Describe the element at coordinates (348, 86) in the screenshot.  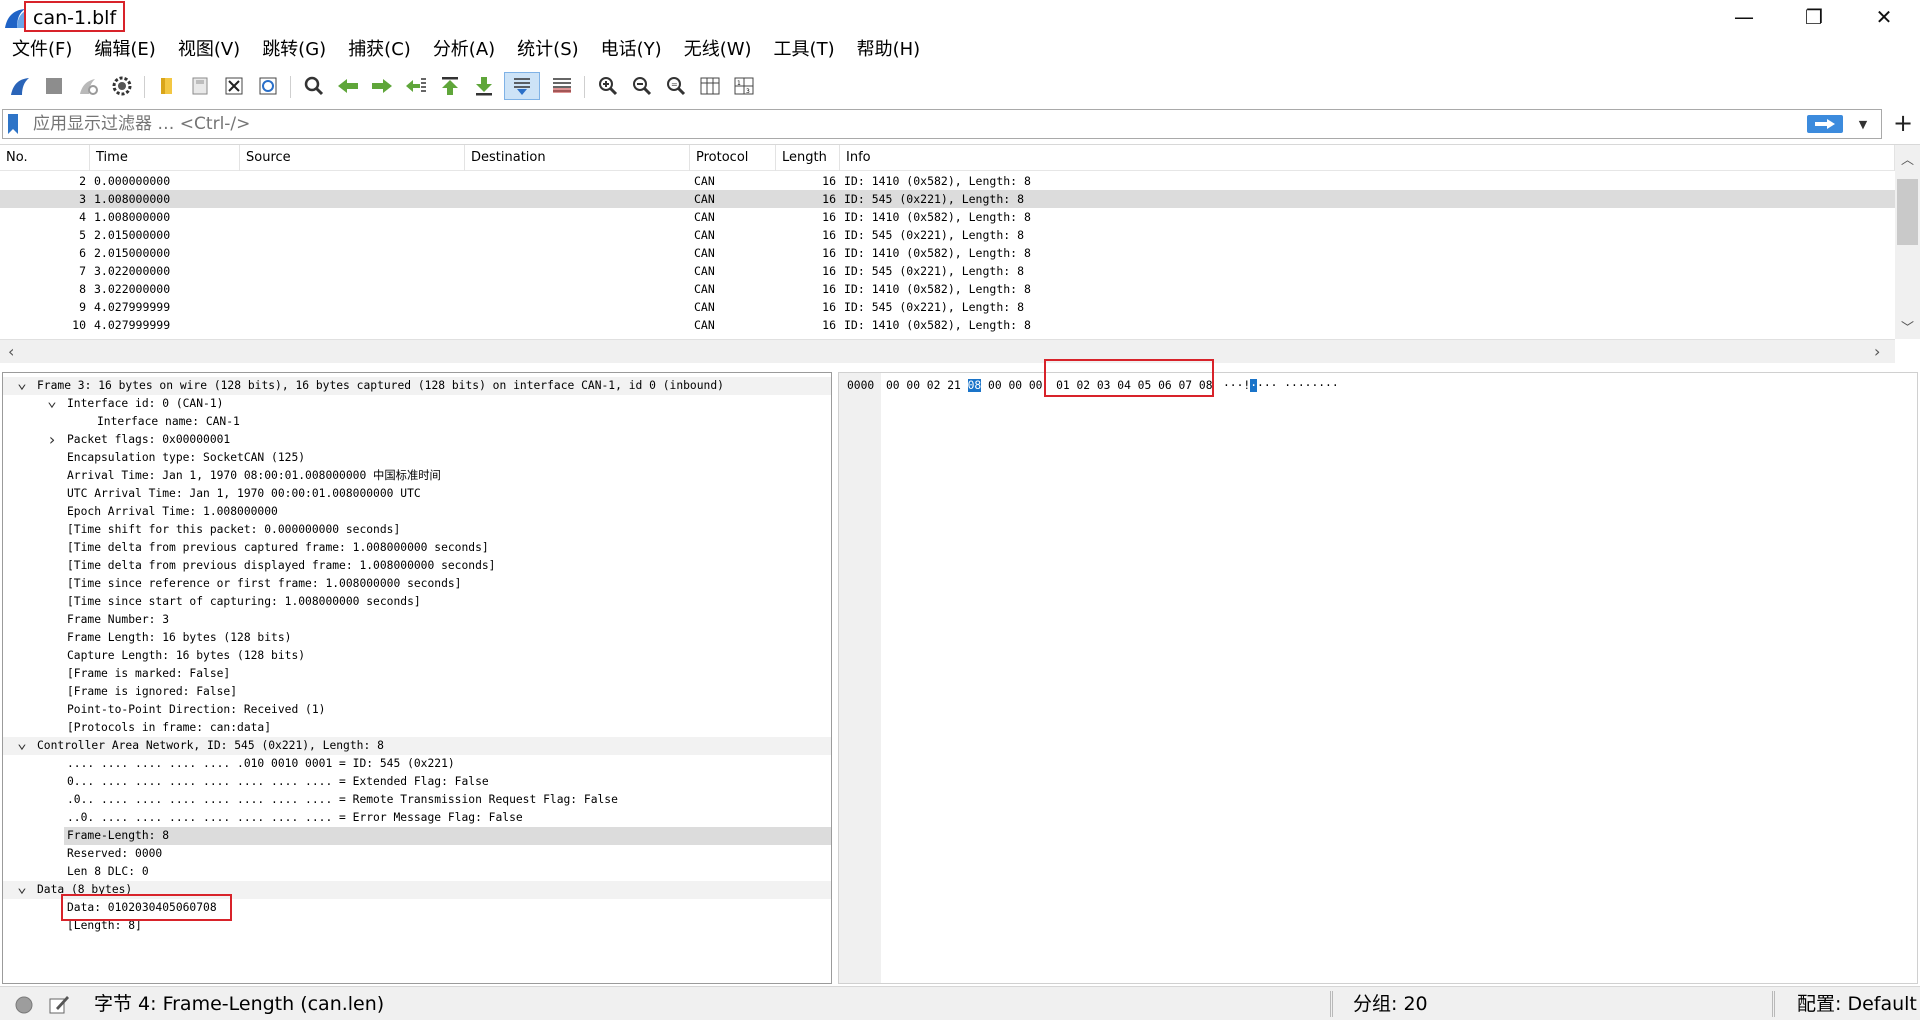
I see `go-back-arrow-icon` at that location.